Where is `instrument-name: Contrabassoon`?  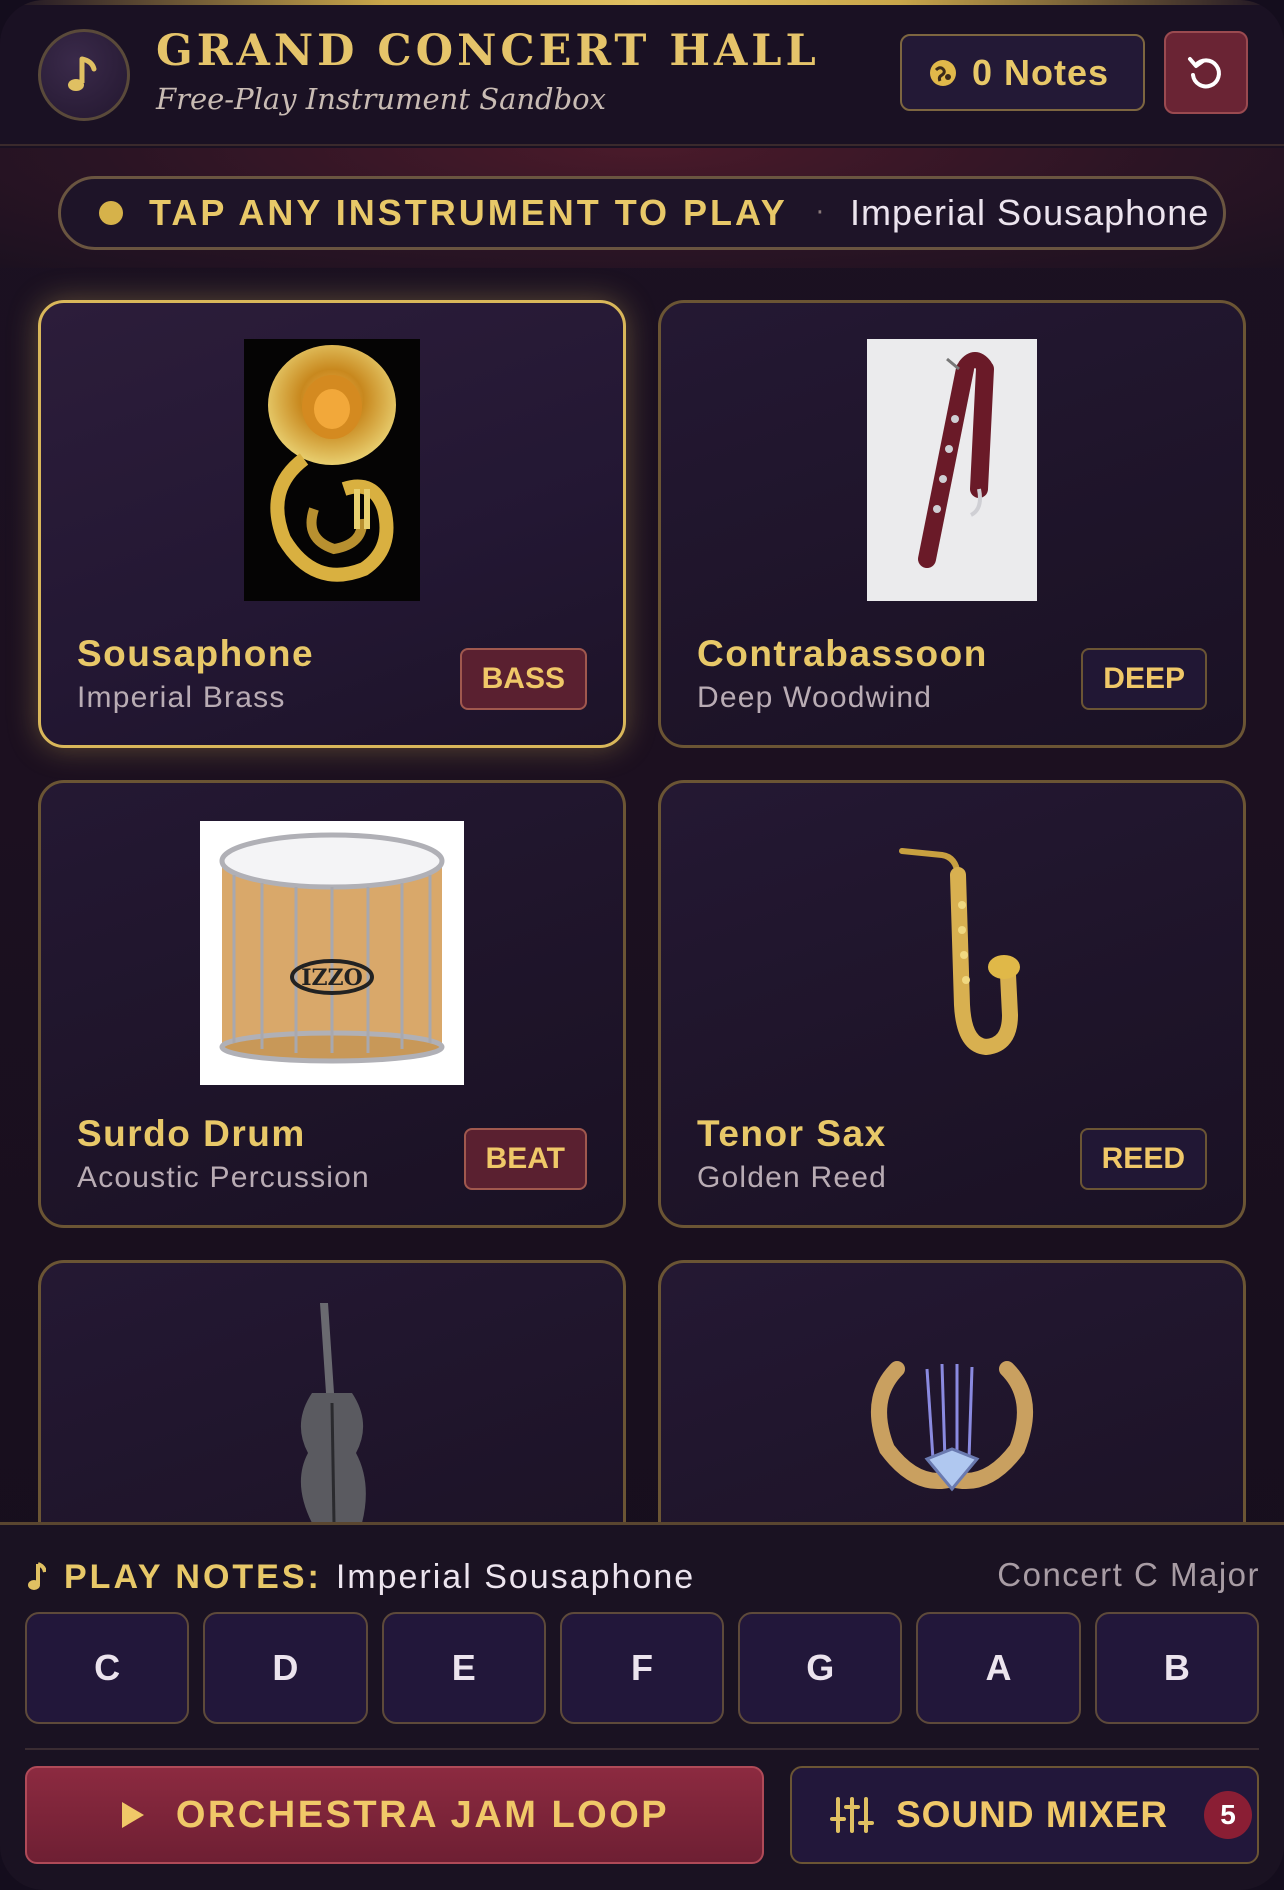 instrument-name: Contrabassoon is located at coordinates (842, 653).